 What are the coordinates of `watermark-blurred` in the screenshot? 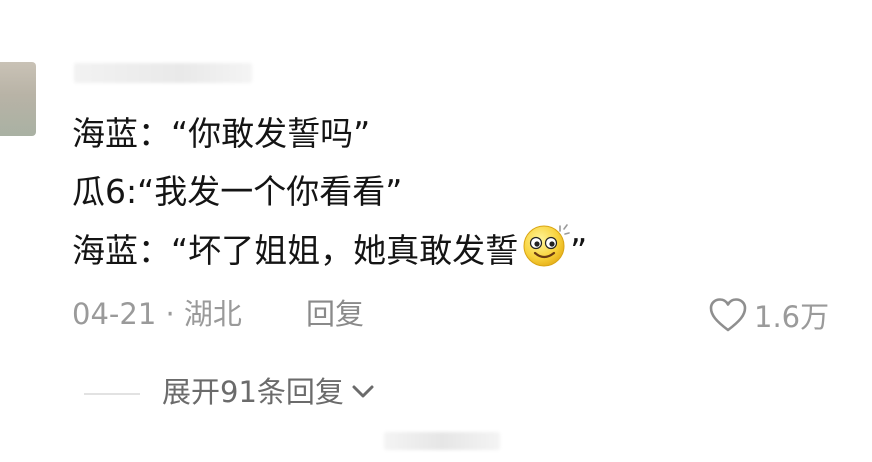 It's located at (442, 441).